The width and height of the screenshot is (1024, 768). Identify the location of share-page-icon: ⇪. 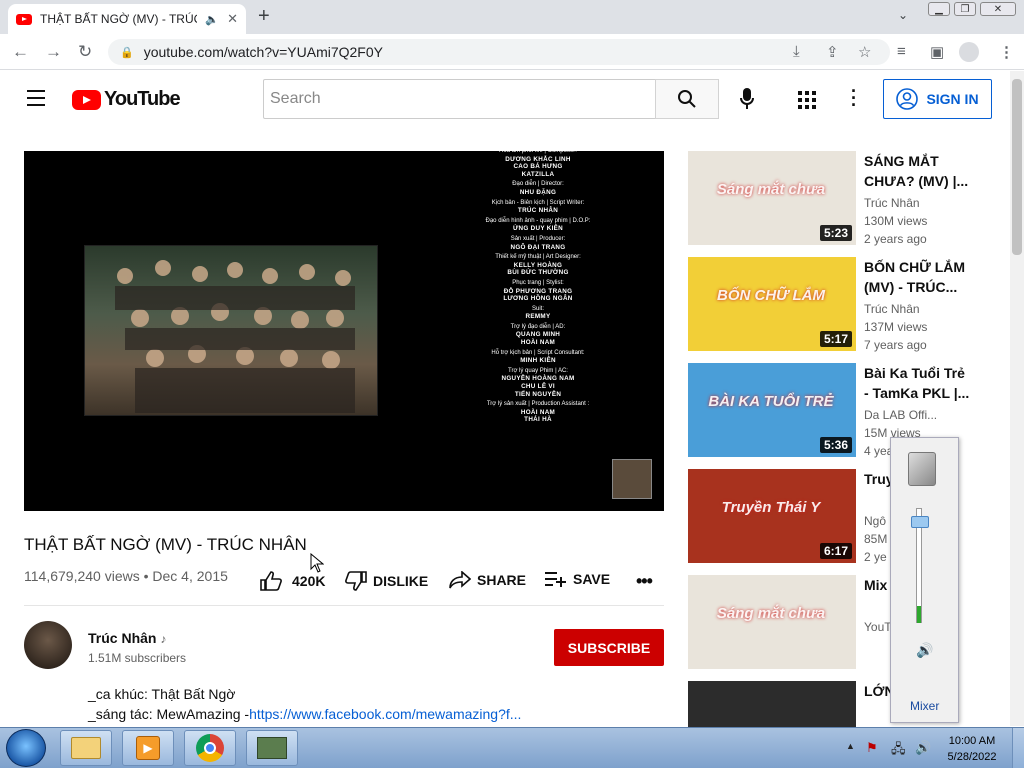
(832, 52).